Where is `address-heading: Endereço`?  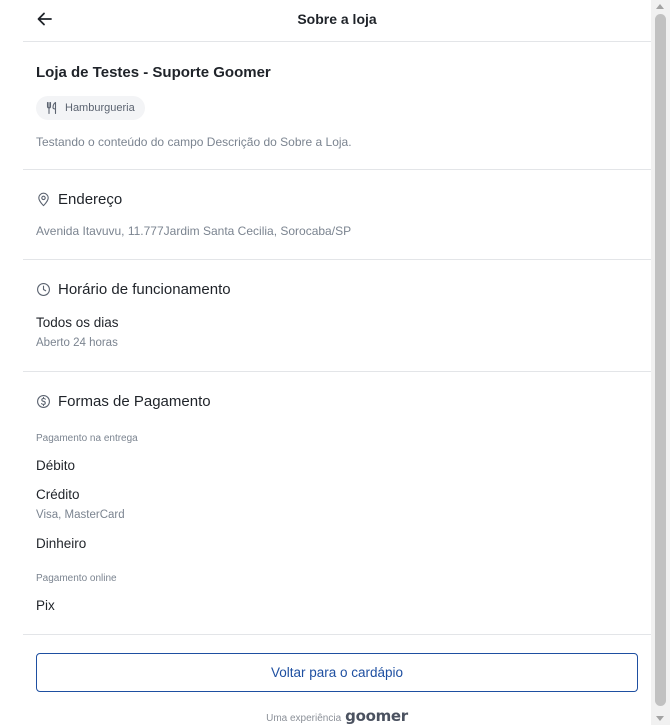 address-heading: Endereço is located at coordinates (79, 199).